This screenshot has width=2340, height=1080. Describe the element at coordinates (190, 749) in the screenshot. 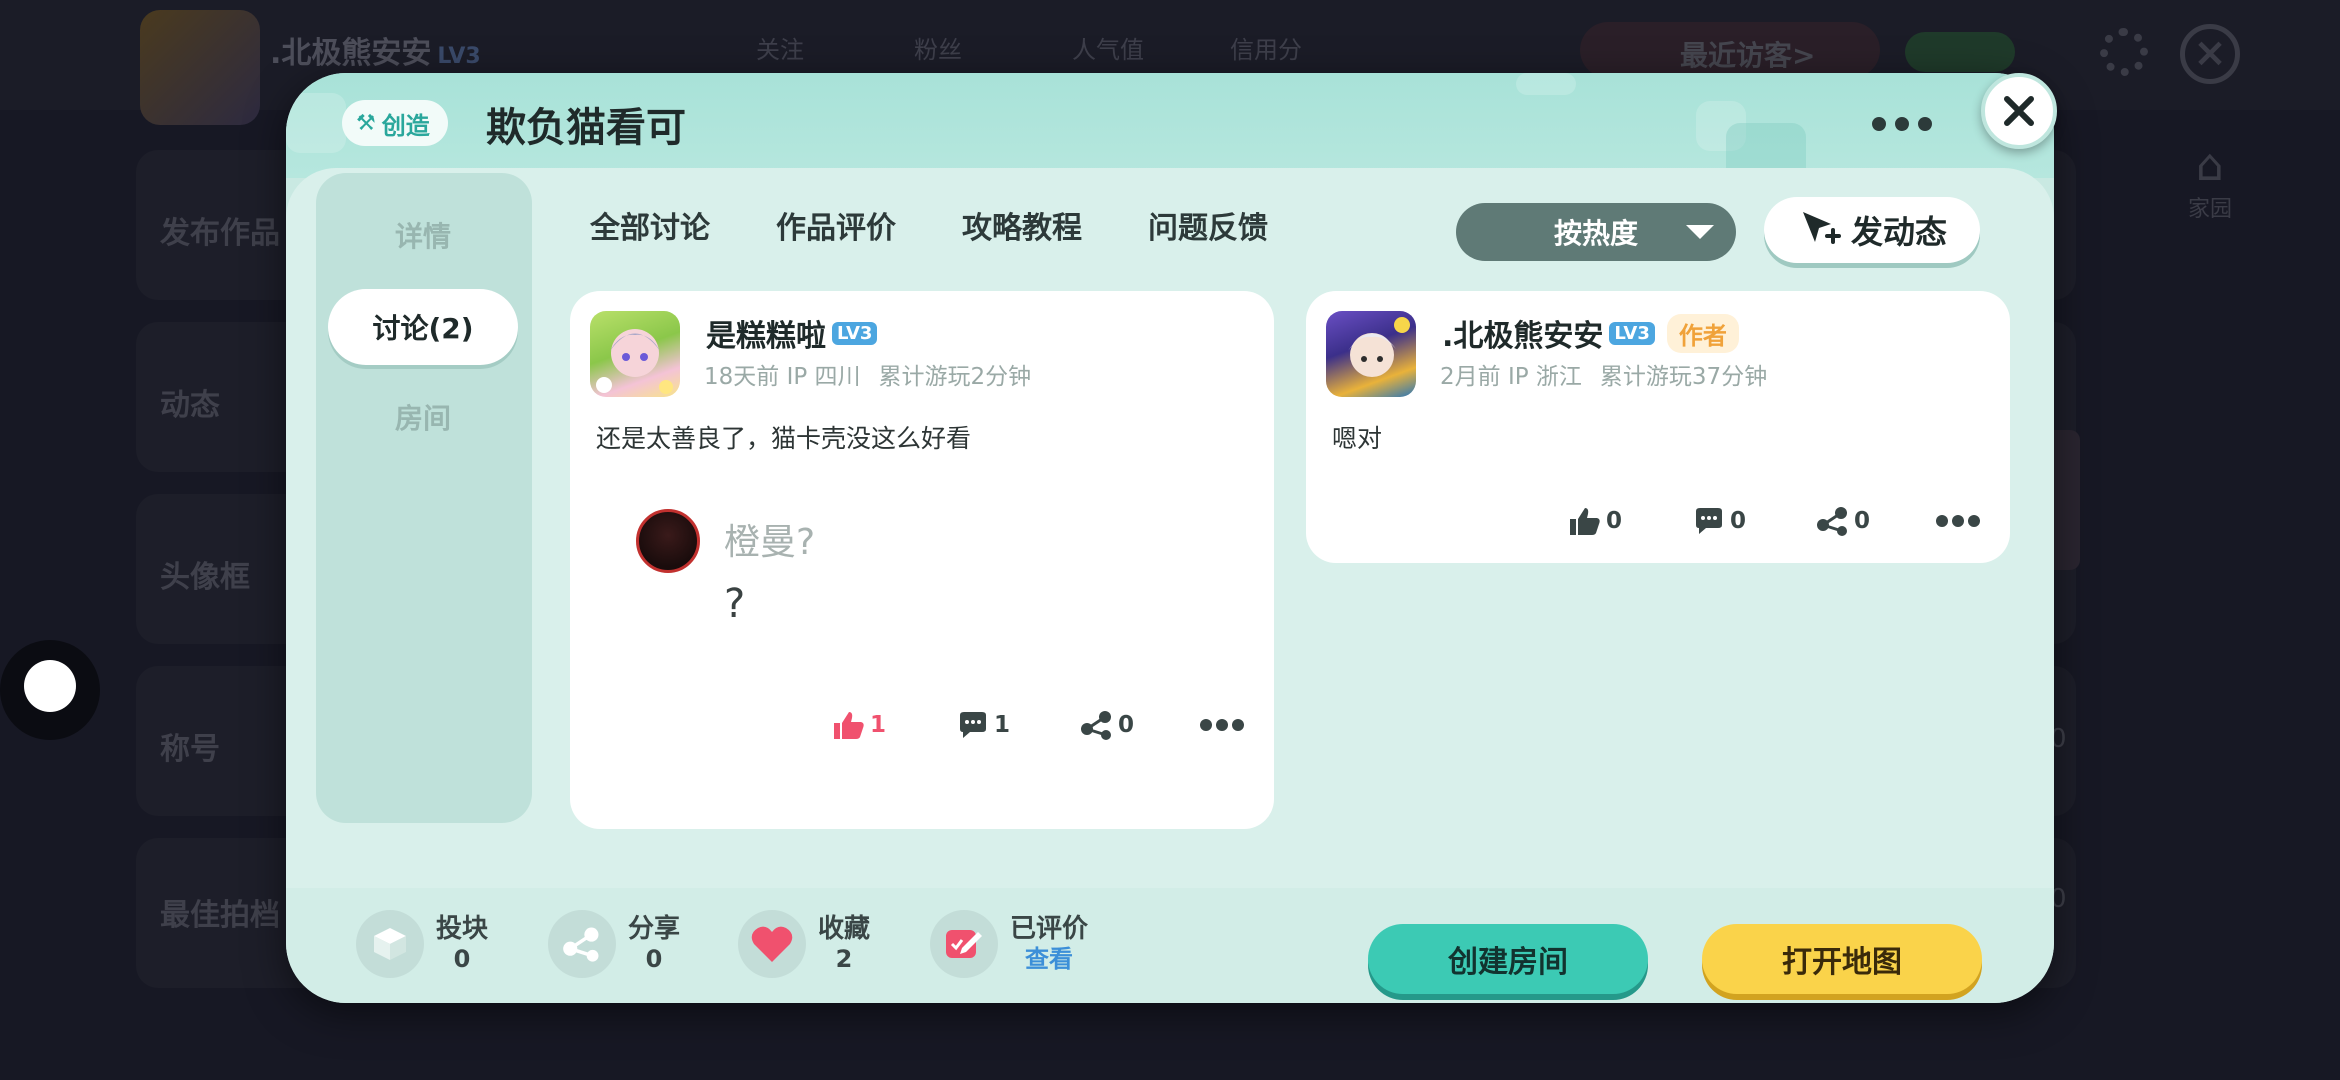

I see `background-row-label: 称号` at that location.